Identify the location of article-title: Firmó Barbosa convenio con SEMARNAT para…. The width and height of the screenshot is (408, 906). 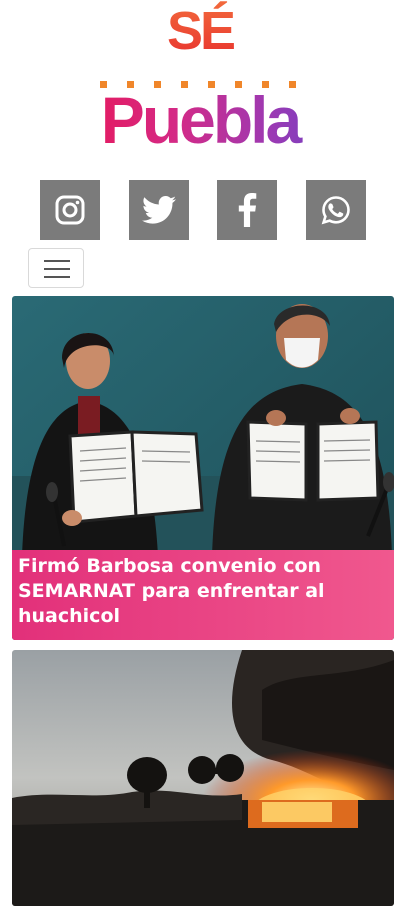
(203, 595).